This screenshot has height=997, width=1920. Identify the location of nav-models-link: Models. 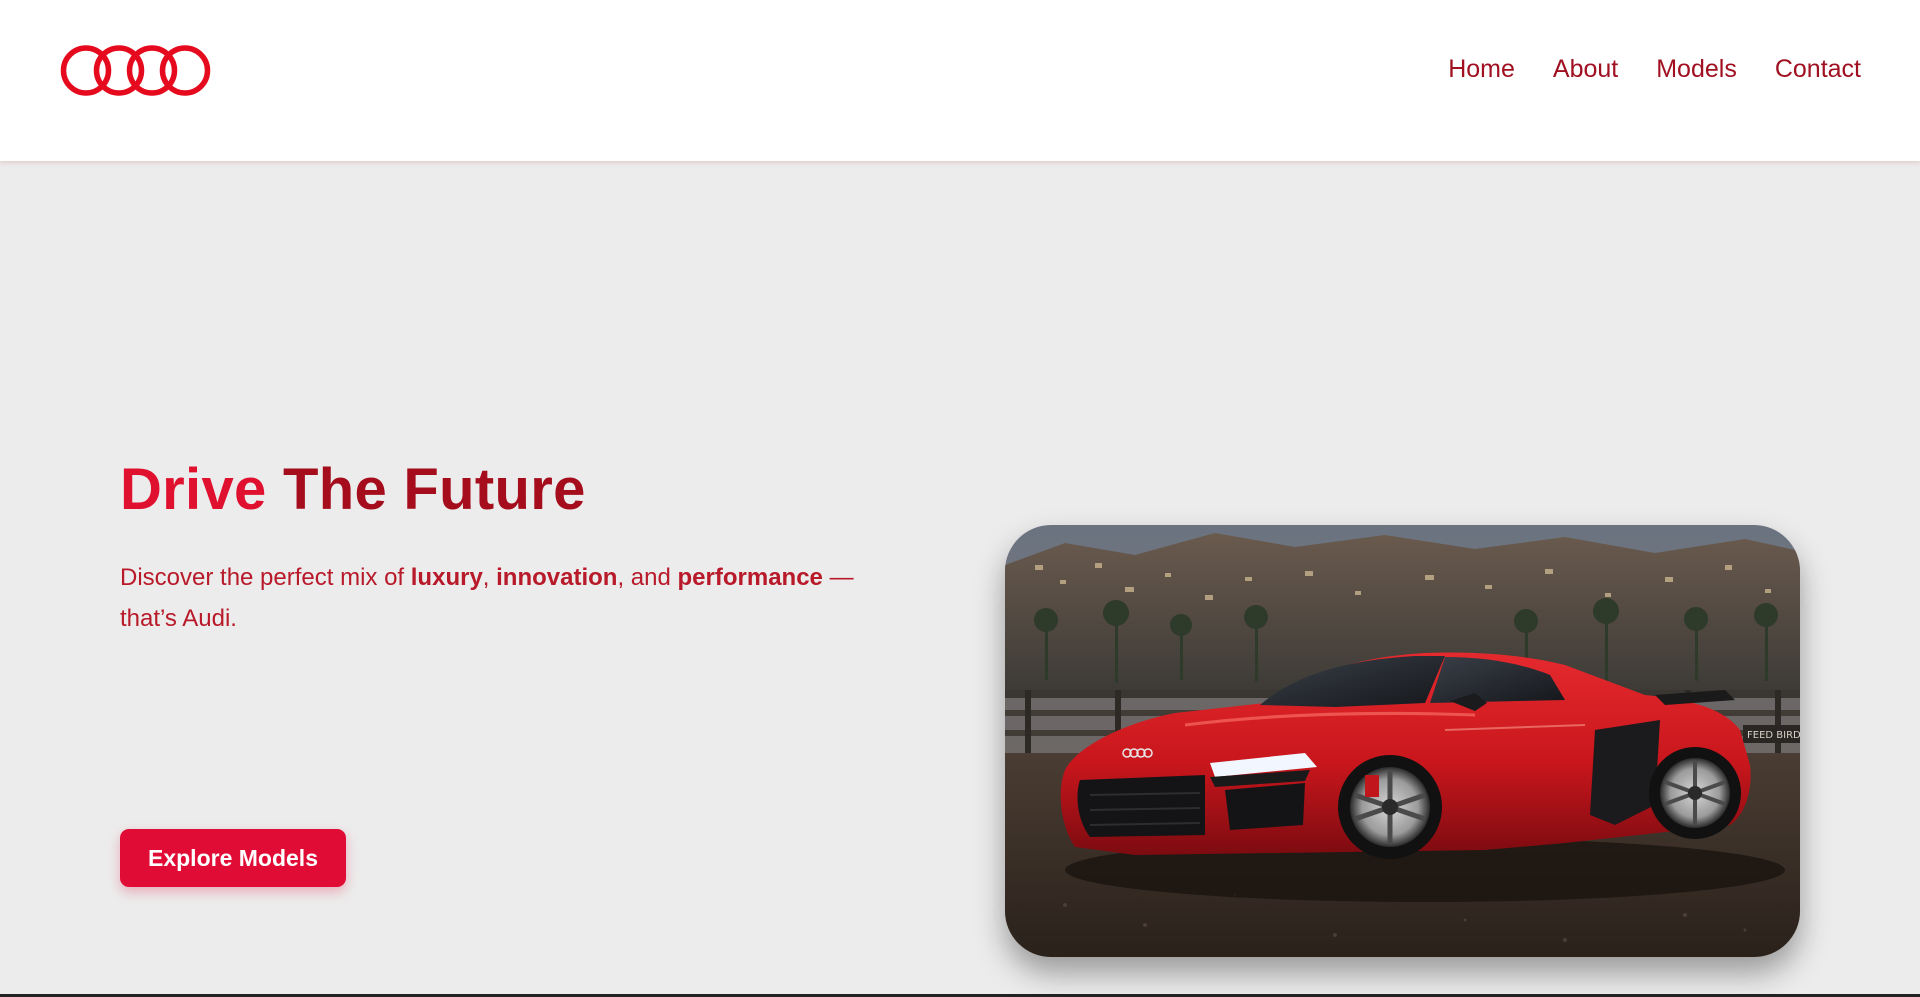
(1696, 69).